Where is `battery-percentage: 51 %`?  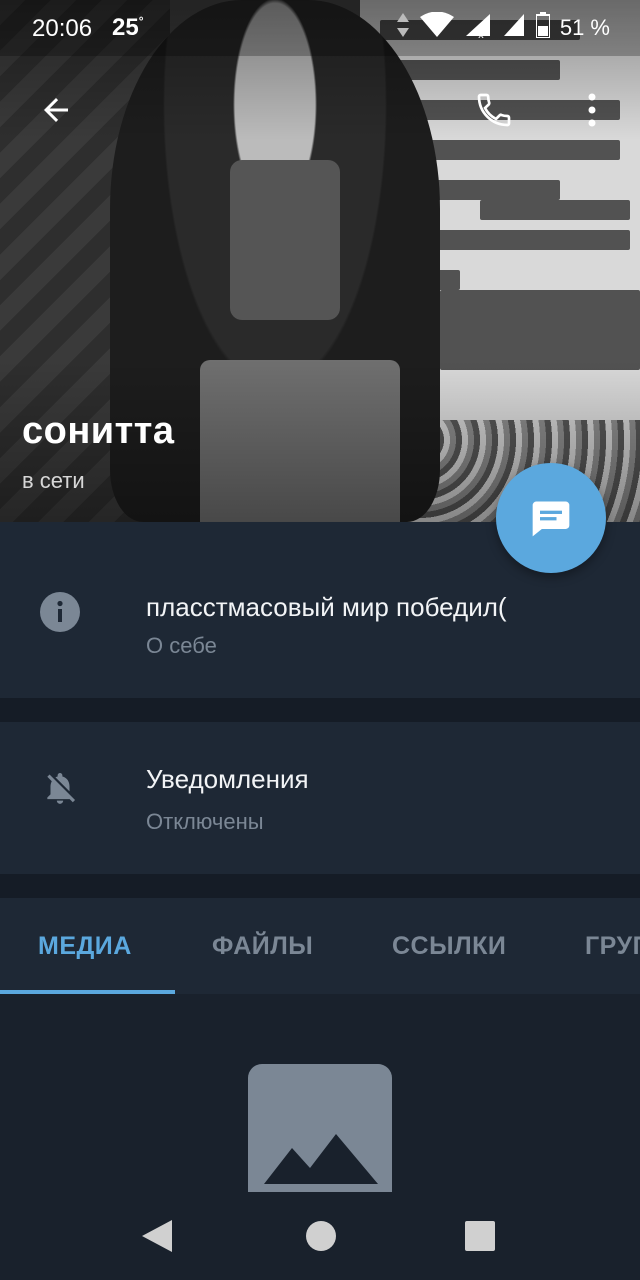 battery-percentage: 51 % is located at coordinates (584, 27).